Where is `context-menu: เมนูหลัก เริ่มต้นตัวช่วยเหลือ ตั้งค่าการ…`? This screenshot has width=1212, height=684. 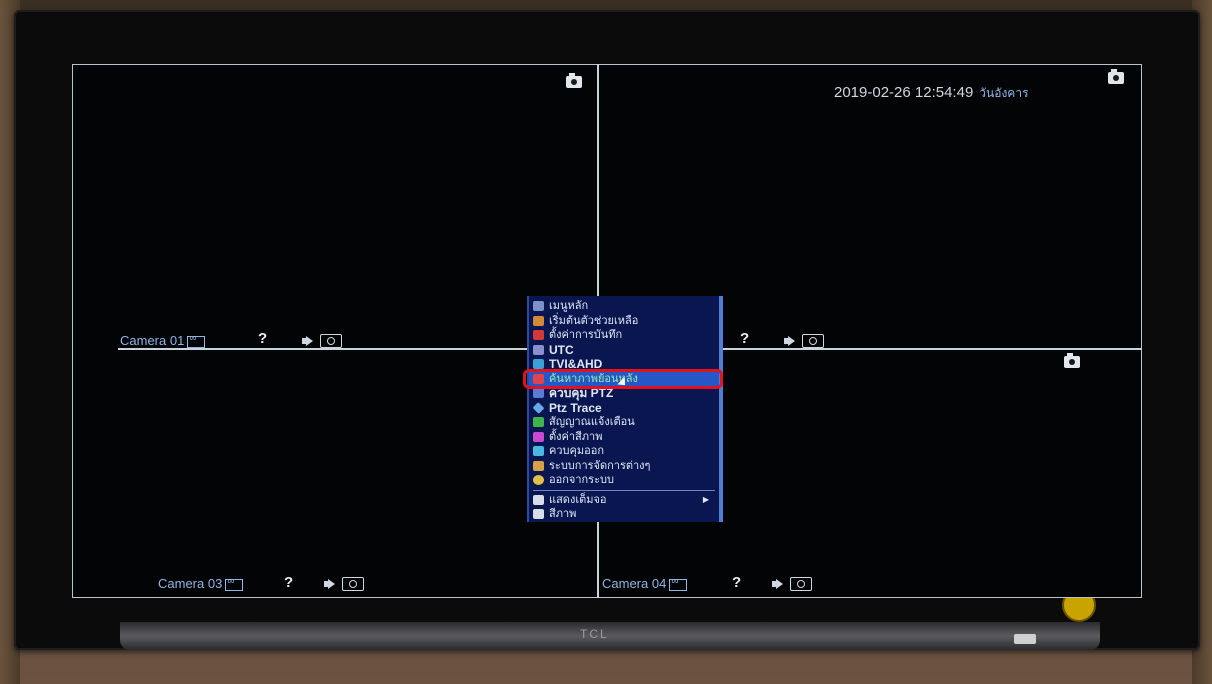
context-menu: เมนูหลัก เริ่มต้นตัวช่วยเหลือ ตั้งค่าการ… is located at coordinates (625, 409).